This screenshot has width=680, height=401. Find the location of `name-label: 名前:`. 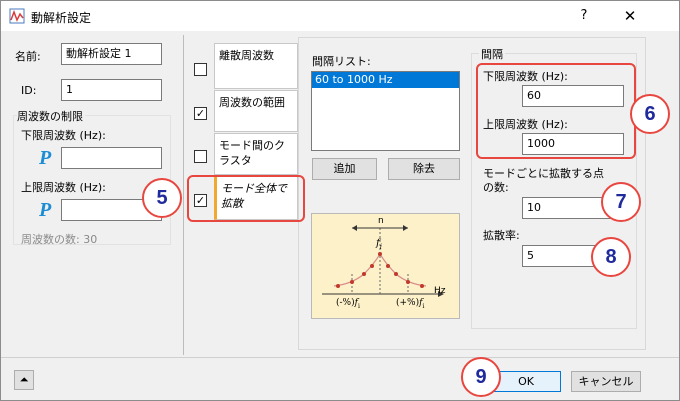

name-label: 名前: is located at coordinates (28, 56).